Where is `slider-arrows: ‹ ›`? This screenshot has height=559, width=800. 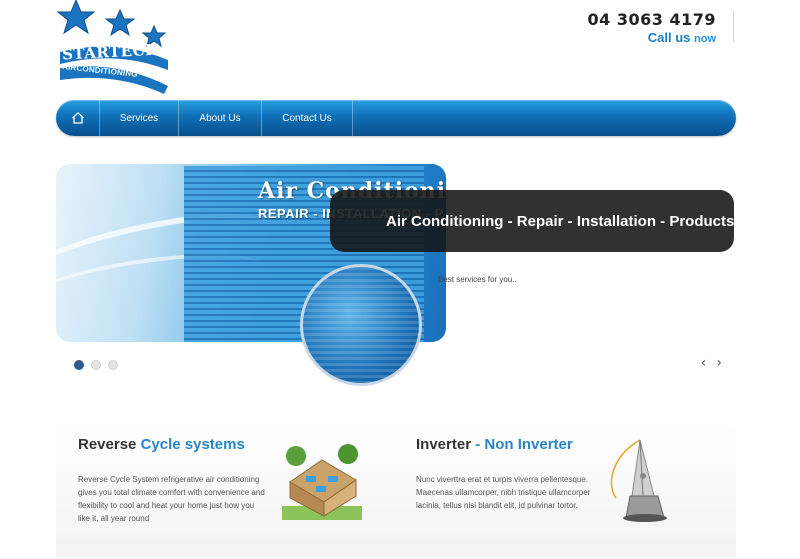 slider-arrows: ‹ › is located at coordinates (711, 363).